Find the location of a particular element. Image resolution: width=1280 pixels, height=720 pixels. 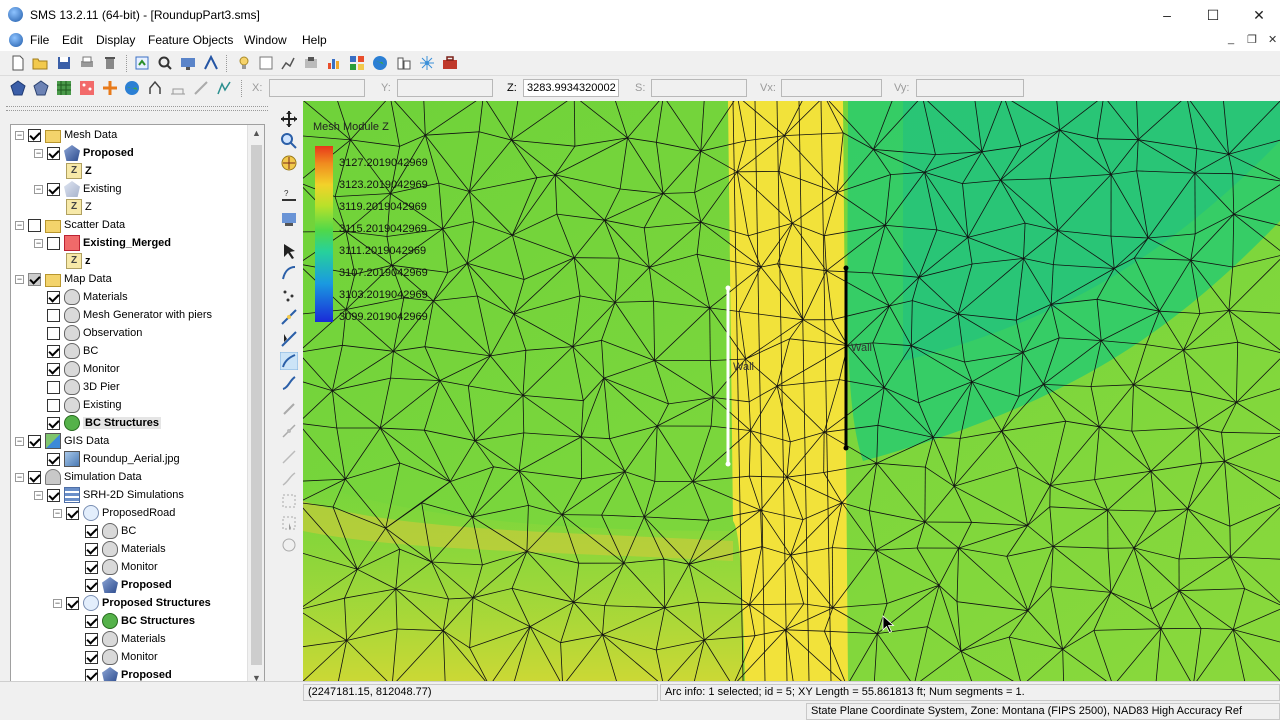

tree-item: Existing is located at coordinates (78, 405).